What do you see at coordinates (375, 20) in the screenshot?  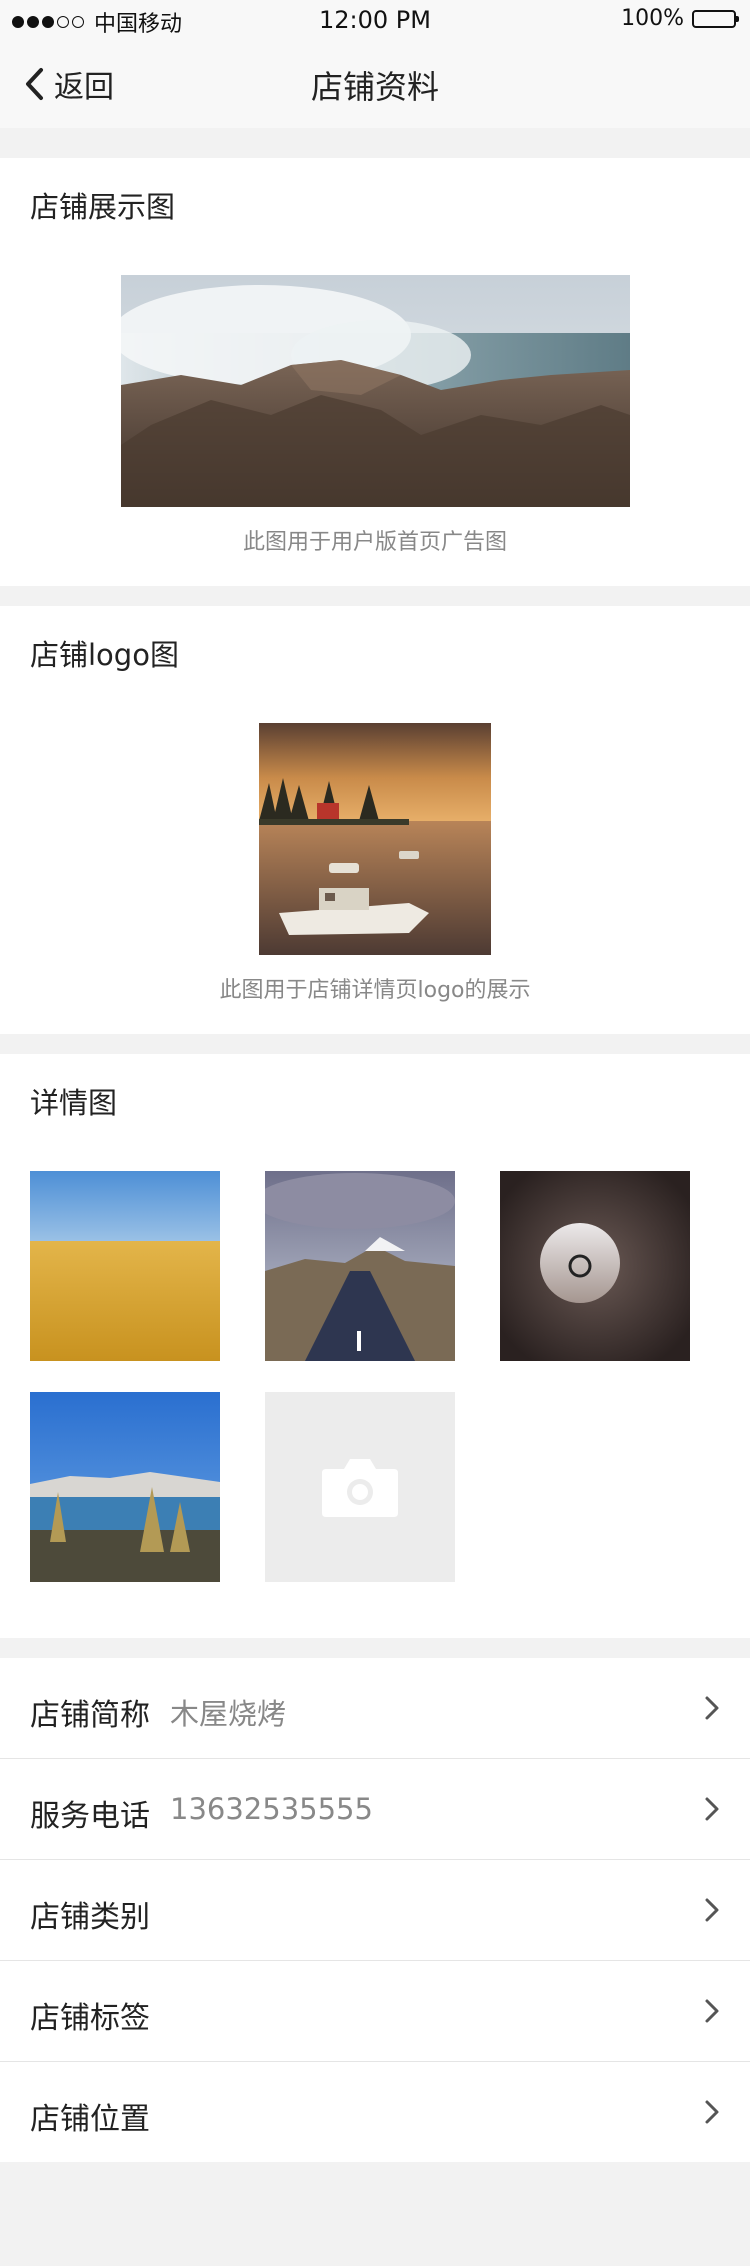 I see `status-bar: 中国移动 12:00 PM 100%` at bounding box center [375, 20].